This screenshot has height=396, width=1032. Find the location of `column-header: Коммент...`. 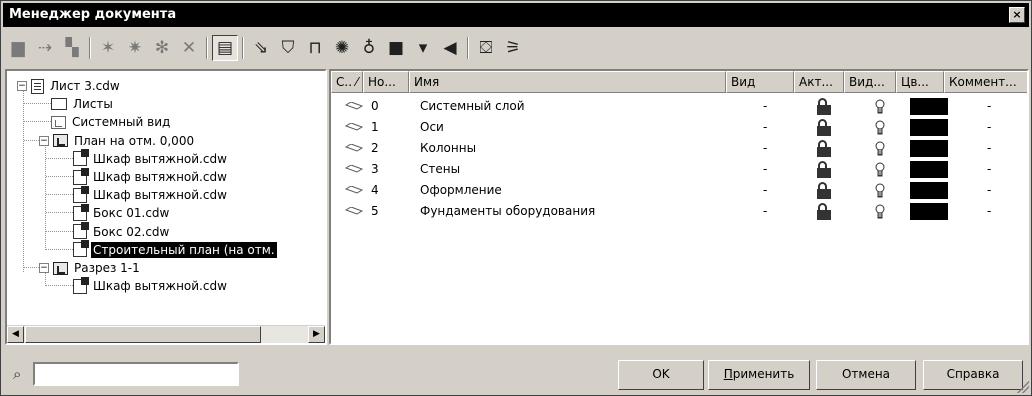

column-header: Коммент... is located at coordinates (985, 82).